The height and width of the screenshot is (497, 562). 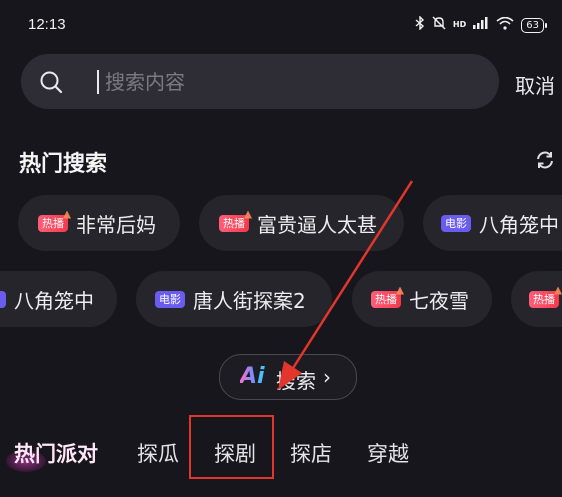 I want to click on ai-search-button: Ai 搜索 ›, so click(x=288, y=377).